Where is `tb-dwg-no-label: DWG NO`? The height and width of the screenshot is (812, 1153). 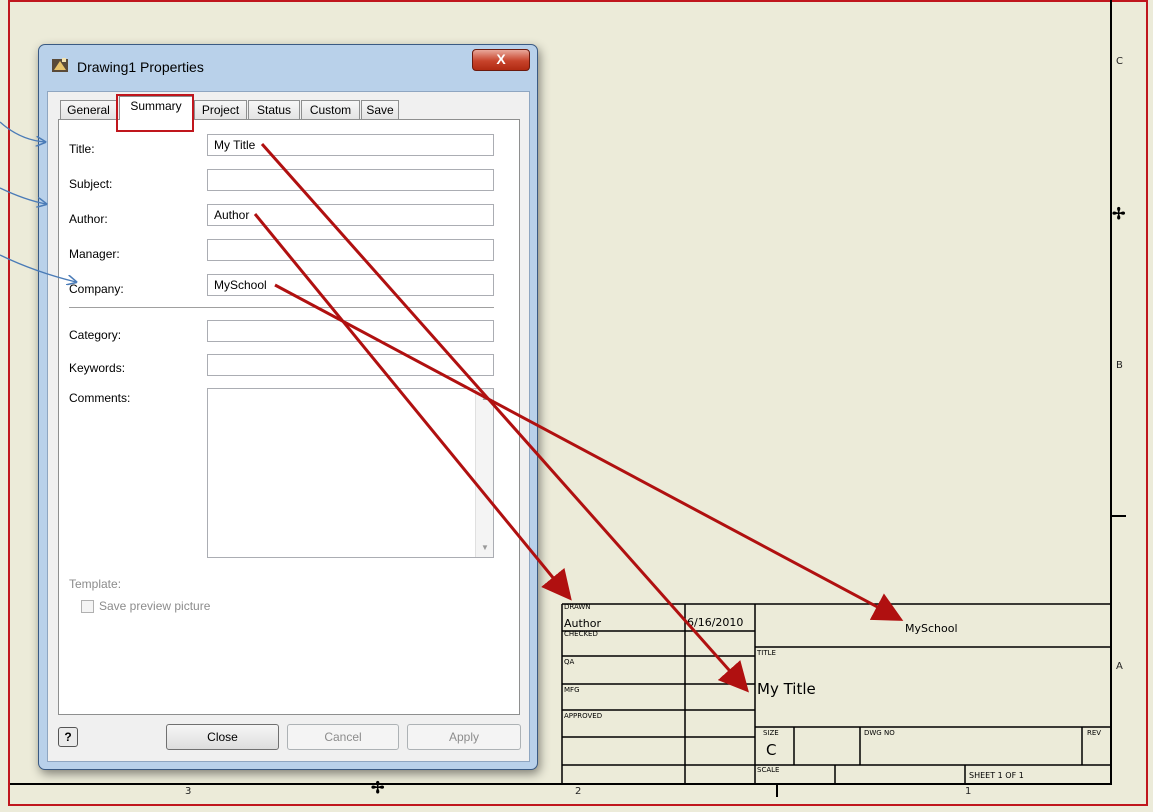
tb-dwg-no-label: DWG NO is located at coordinates (879, 733).